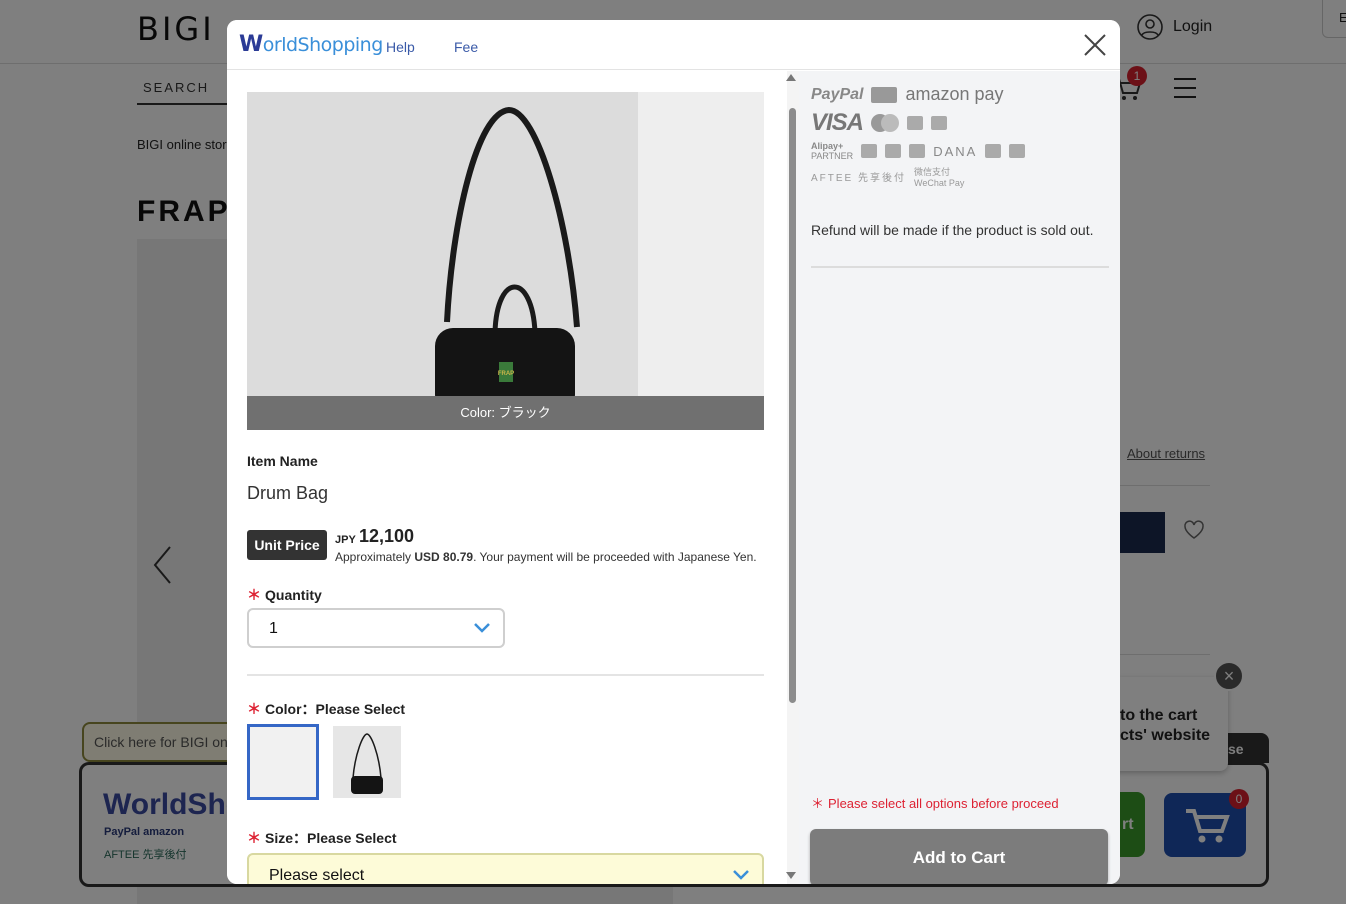  What do you see at coordinates (505, 868) in the screenshot?
I see `size-select: Please select` at bounding box center [505, 868].